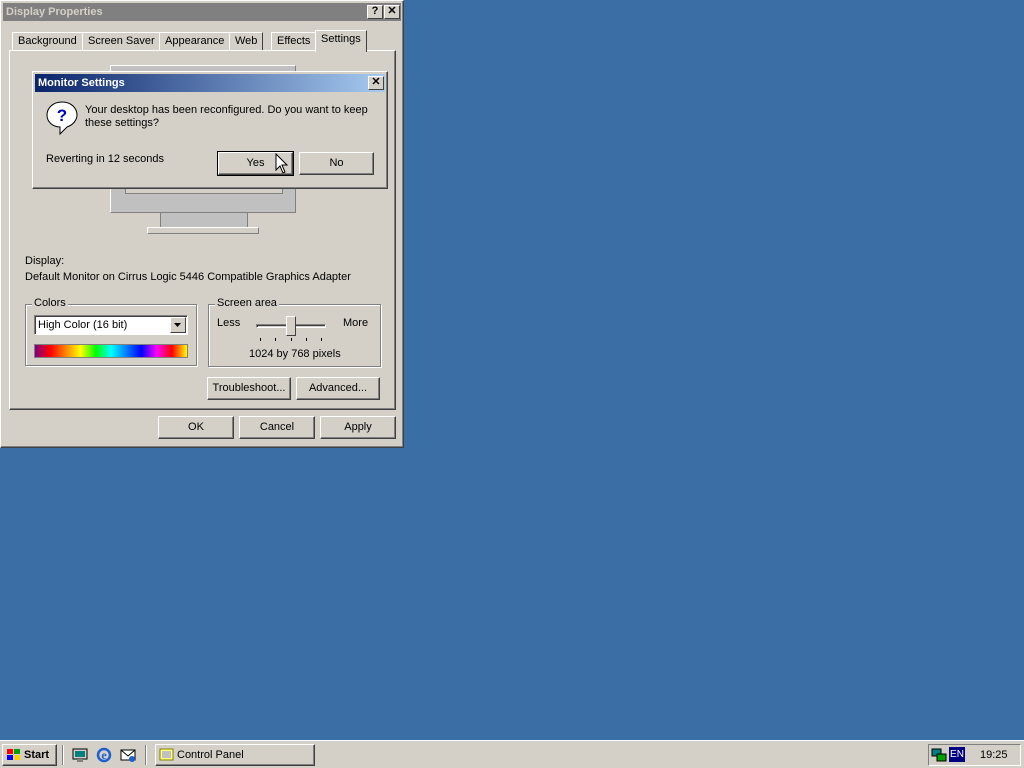  Describe the element at coordinates (203, 230) in the screenshot. I see `monitor-base` at that location.